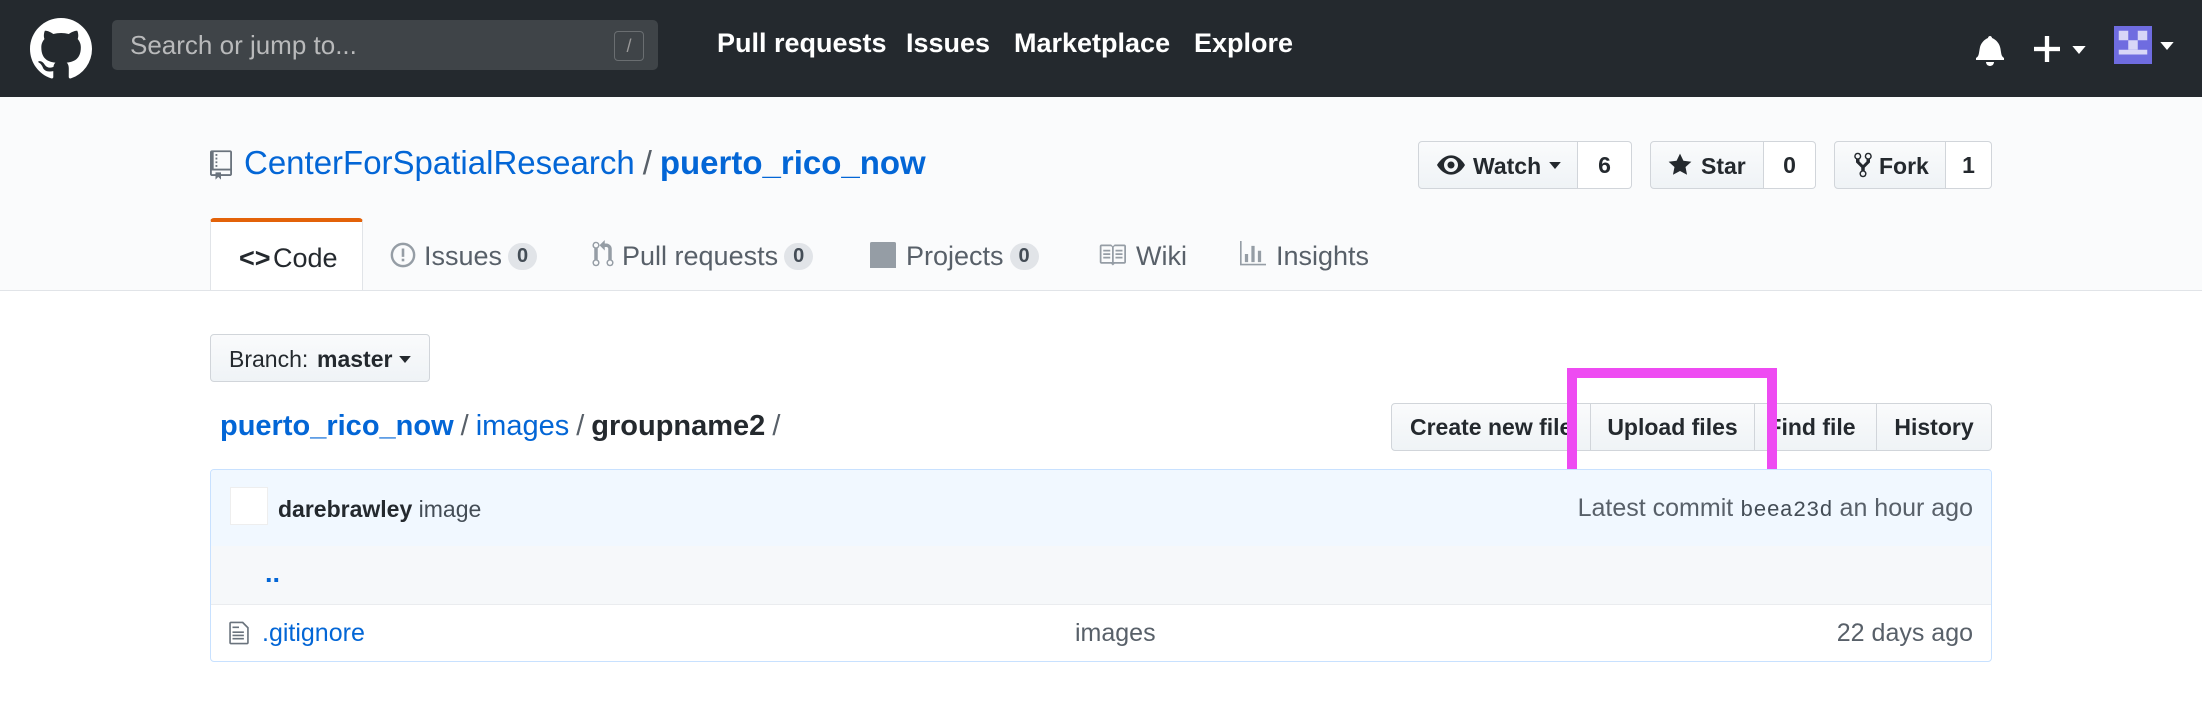 This screenshot has height=718, width=2202. I want to click on table-row: .gitignore images 22 days ago, so click(1101, 632).